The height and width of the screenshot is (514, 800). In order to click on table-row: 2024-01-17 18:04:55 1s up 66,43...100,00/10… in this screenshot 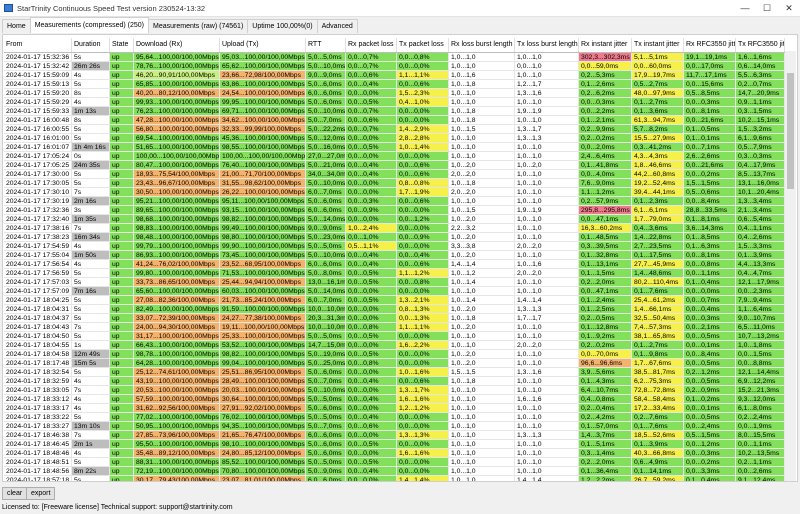, I will do `click(394, 345)`.